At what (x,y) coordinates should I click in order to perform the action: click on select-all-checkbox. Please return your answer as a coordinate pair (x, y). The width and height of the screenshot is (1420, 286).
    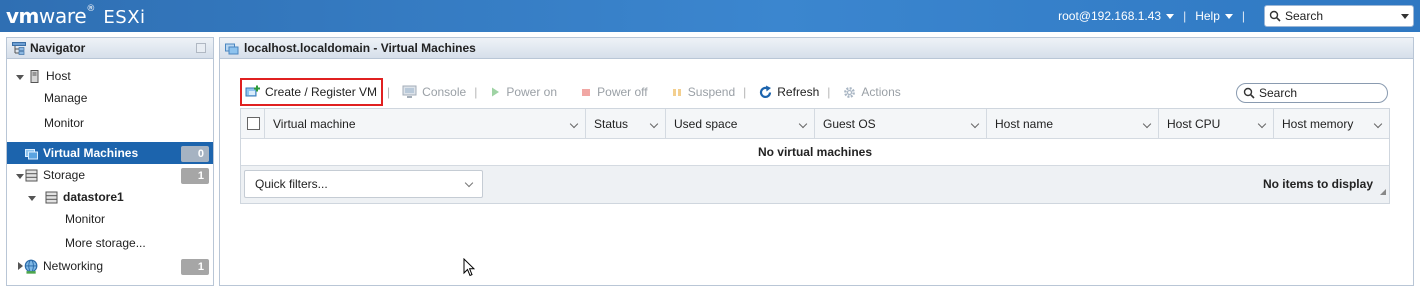
    Looking at the image, I should click on (253, 123).